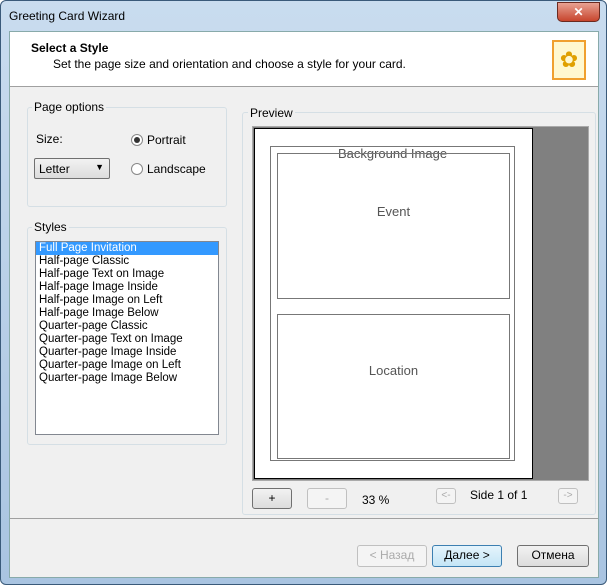 The image size is (607, 585). What do you see at coordinates (568, 496) in the screenshot?
I see `next-side-button: ->` at bounding box center [568, 496].